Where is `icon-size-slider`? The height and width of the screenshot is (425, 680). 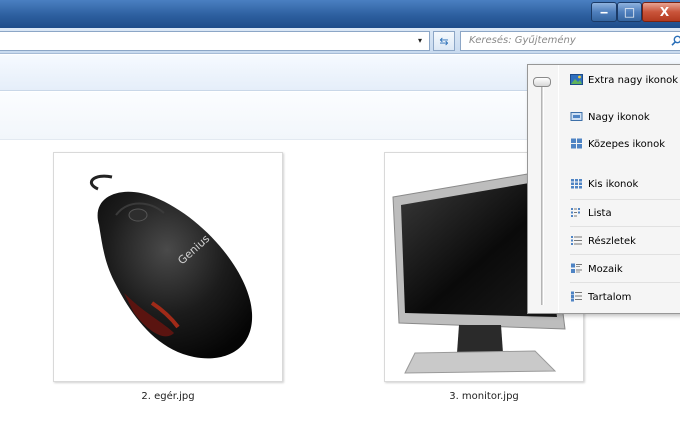
icon-size-slider is located at coordinates (542, 193).